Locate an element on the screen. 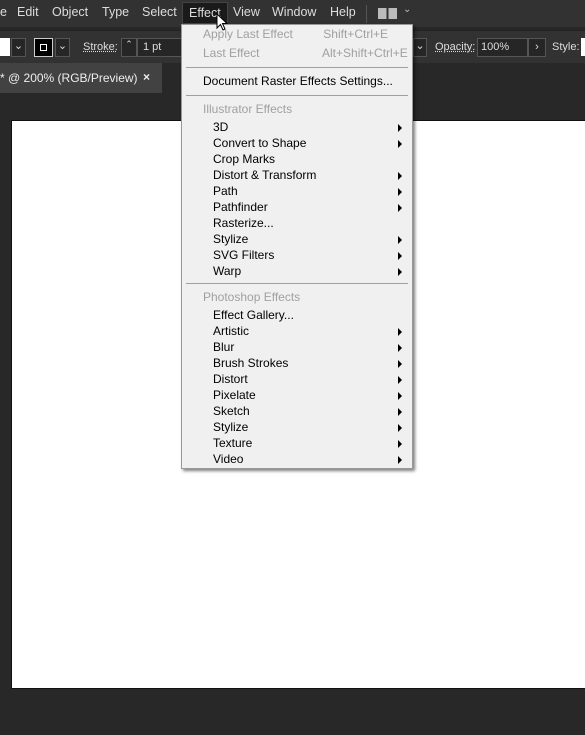  menu-item-3d: 3D is located at coordinates (220, 127).